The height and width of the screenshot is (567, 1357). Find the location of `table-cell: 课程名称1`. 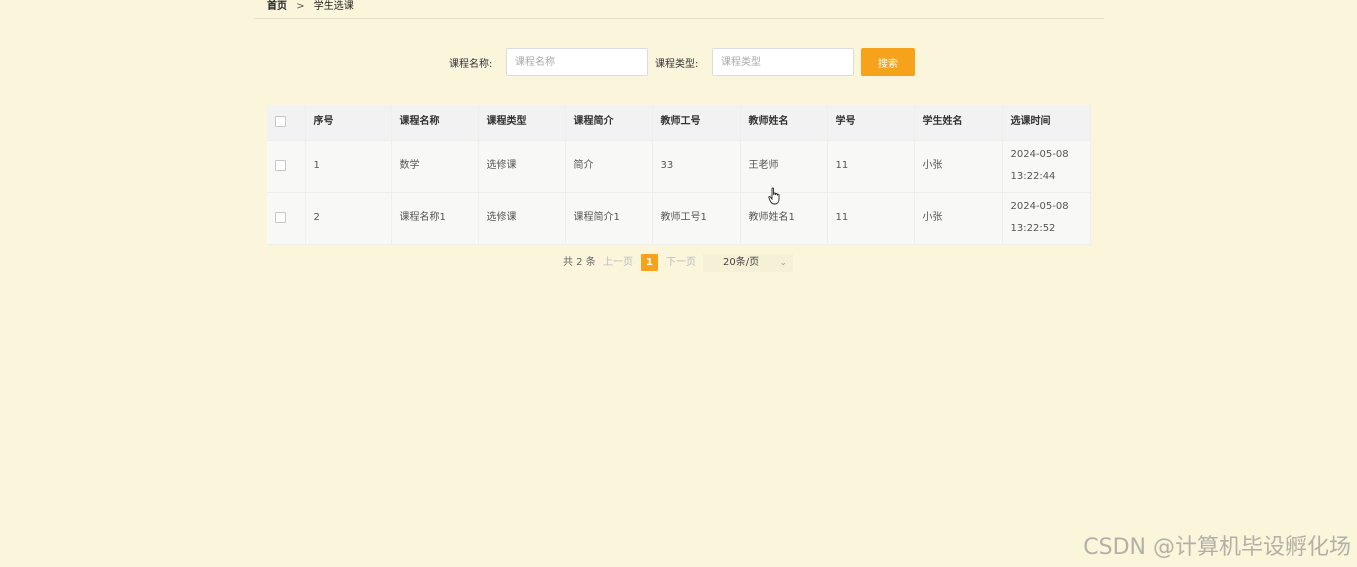

table-cell: 课程名称1 is located at coordinates (435, 218).